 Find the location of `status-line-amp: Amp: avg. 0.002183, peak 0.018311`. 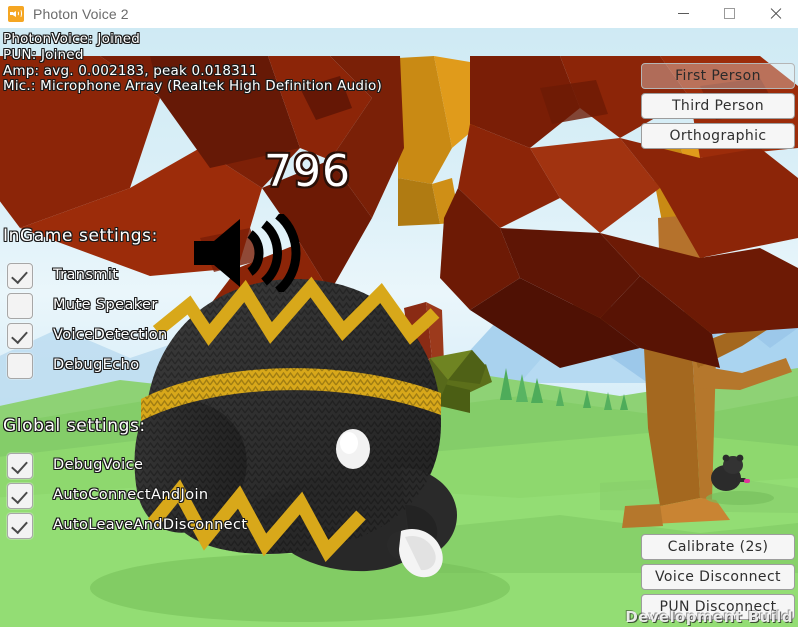

status-line-amp: Amp: avg. 0.002183, peak 0.018311 is located at coordinates (130, 70).